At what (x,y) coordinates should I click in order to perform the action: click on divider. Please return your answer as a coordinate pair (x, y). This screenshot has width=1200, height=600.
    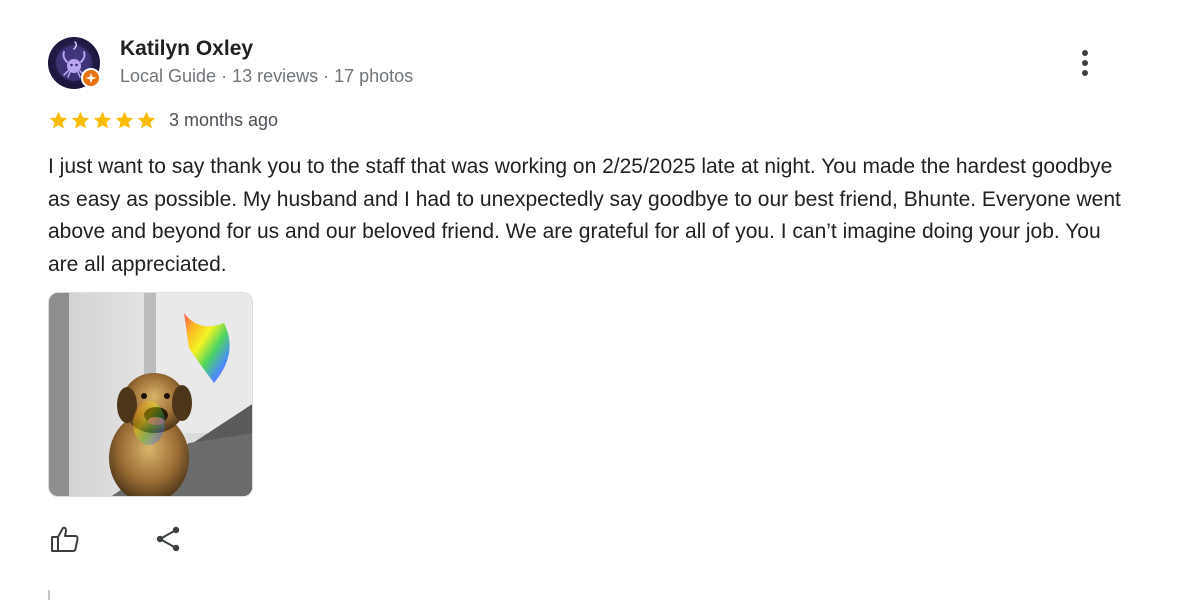
    Looking at the image, I should click on (49, 595).